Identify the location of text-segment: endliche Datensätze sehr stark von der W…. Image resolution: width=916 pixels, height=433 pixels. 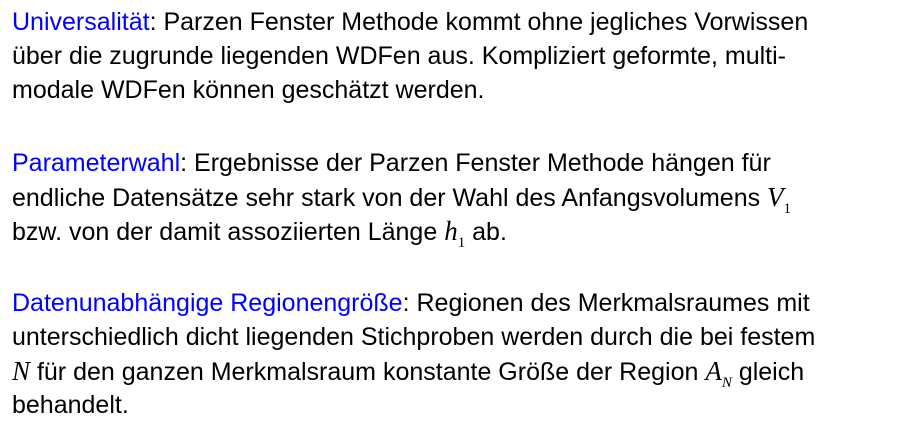
(390, 198).